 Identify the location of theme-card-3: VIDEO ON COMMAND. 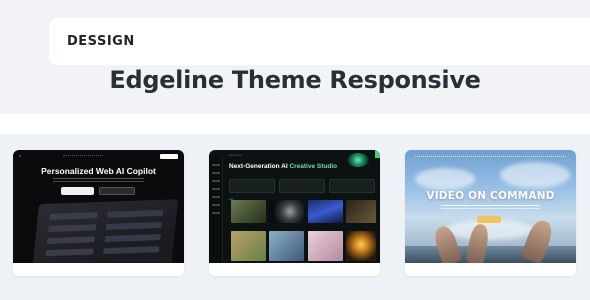
(490, 213).